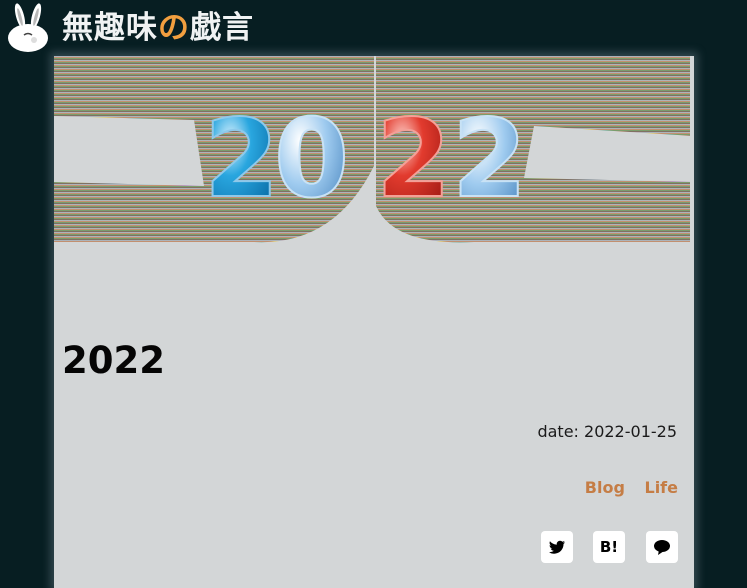  What do you see at coordinates (558, 431) in the screenshot?
I see `date-label: date:` at bounding box center [558, 431].